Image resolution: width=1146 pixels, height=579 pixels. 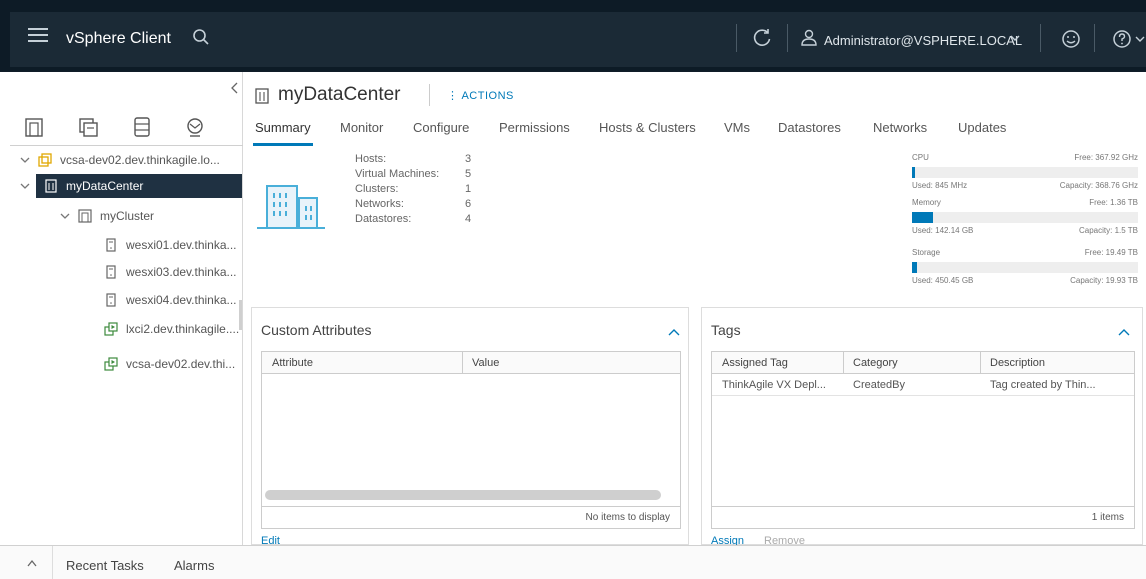 What do you see at coordinates (105, 565) in the screenshot?
I see `recent-tasks-tab: Recent Tasks` at bounding box center [105, 565].